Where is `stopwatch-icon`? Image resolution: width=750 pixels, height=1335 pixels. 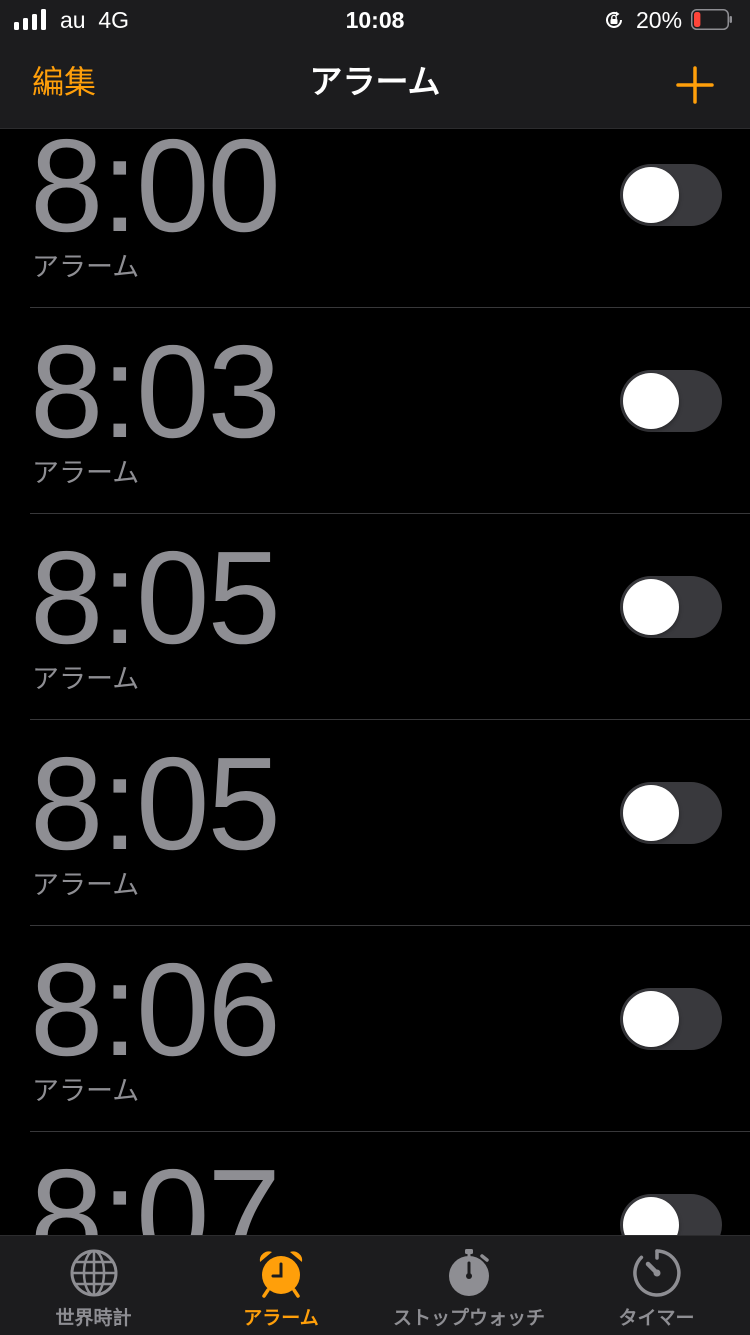
stopwatch-icon is located at coordinates (469, 1272).